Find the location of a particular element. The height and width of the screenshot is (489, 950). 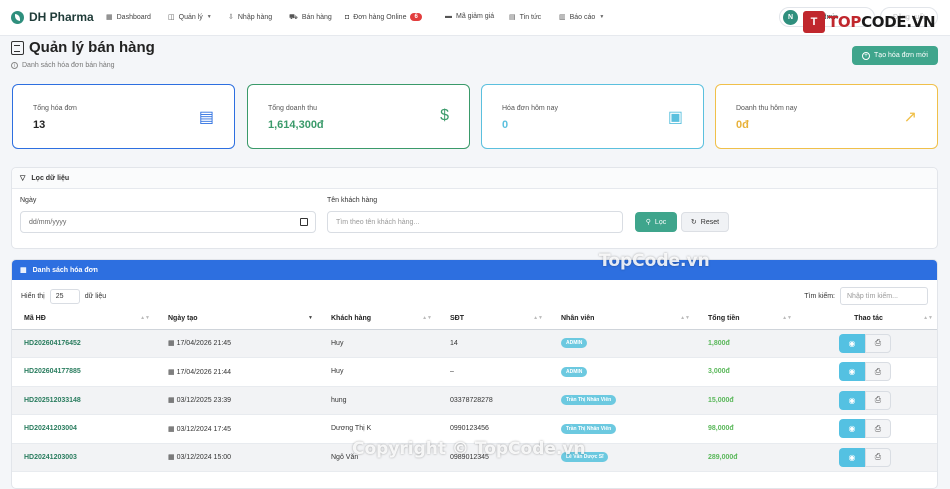

total-cell: 3,000đ is located at coordinates (747, 372).